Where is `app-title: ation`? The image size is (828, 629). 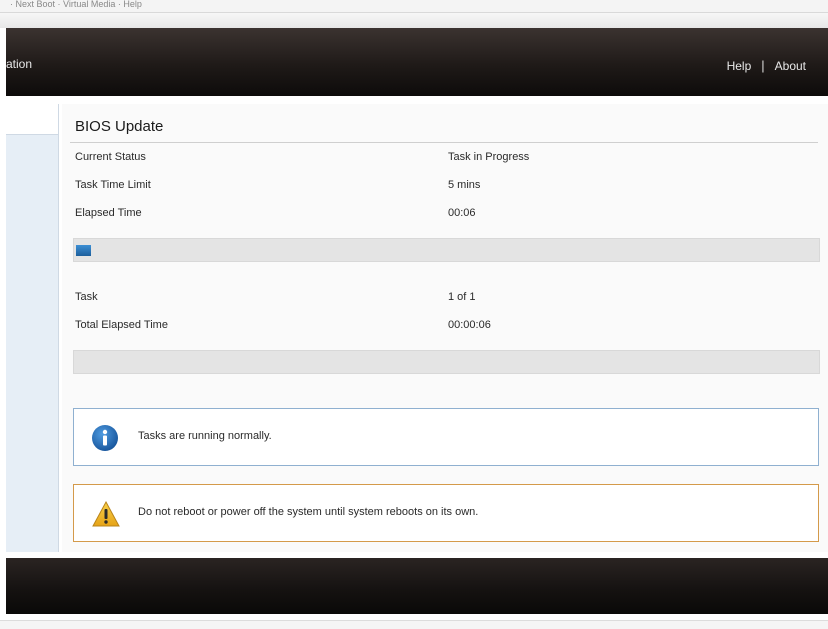
app-title: ation is located at coordinates (19, 64).